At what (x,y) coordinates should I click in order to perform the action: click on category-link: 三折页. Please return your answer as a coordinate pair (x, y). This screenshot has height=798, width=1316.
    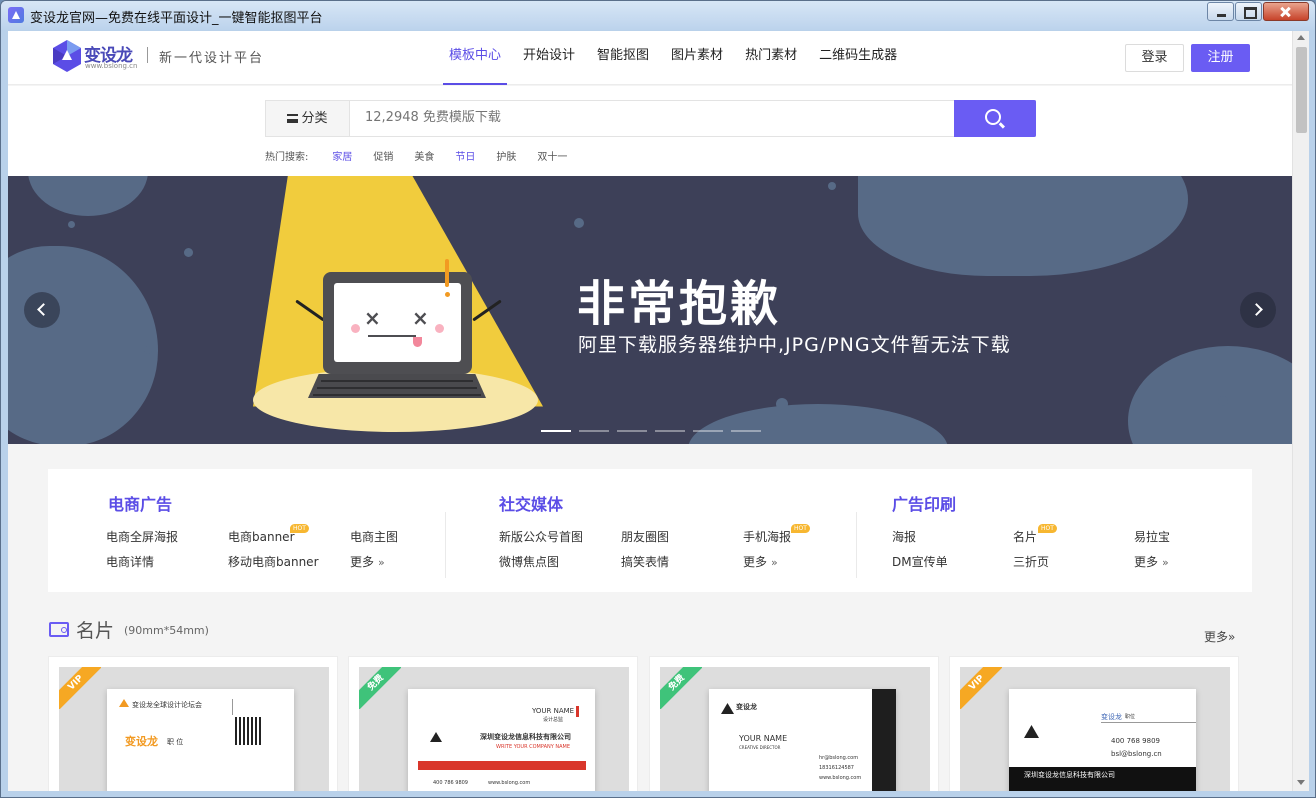
    Looking at the image, I should click on (1031, 561).